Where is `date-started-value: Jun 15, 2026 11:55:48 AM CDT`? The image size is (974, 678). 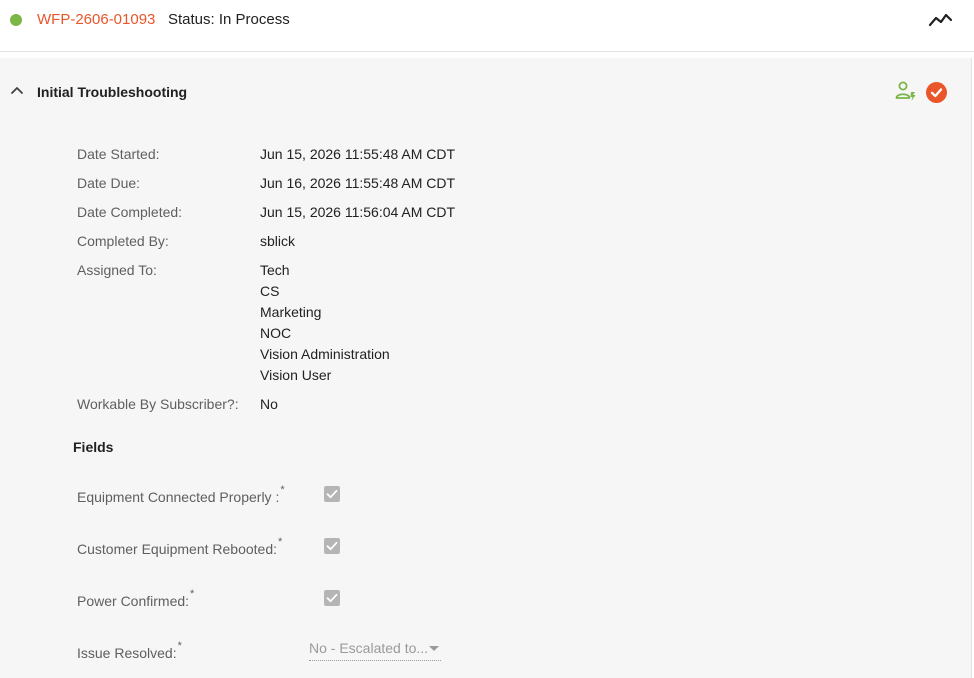 date-started-value: Jun 15, 2026 11:55:48 AM CDT is located at coordinates (358, 154).